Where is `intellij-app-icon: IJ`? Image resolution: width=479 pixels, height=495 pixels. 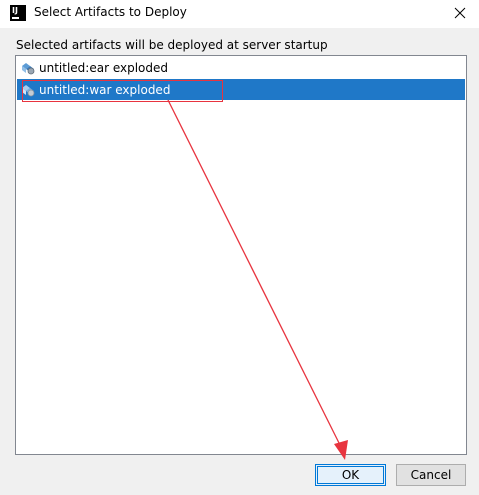
intellij-app-icon: IJ is located at coordinates (18, 13).